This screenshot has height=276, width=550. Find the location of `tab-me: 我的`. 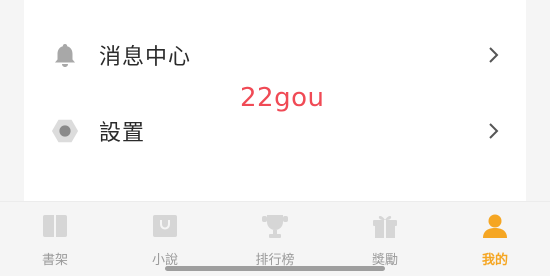

tab-me: 我的 is located at coordinates (495, 239).